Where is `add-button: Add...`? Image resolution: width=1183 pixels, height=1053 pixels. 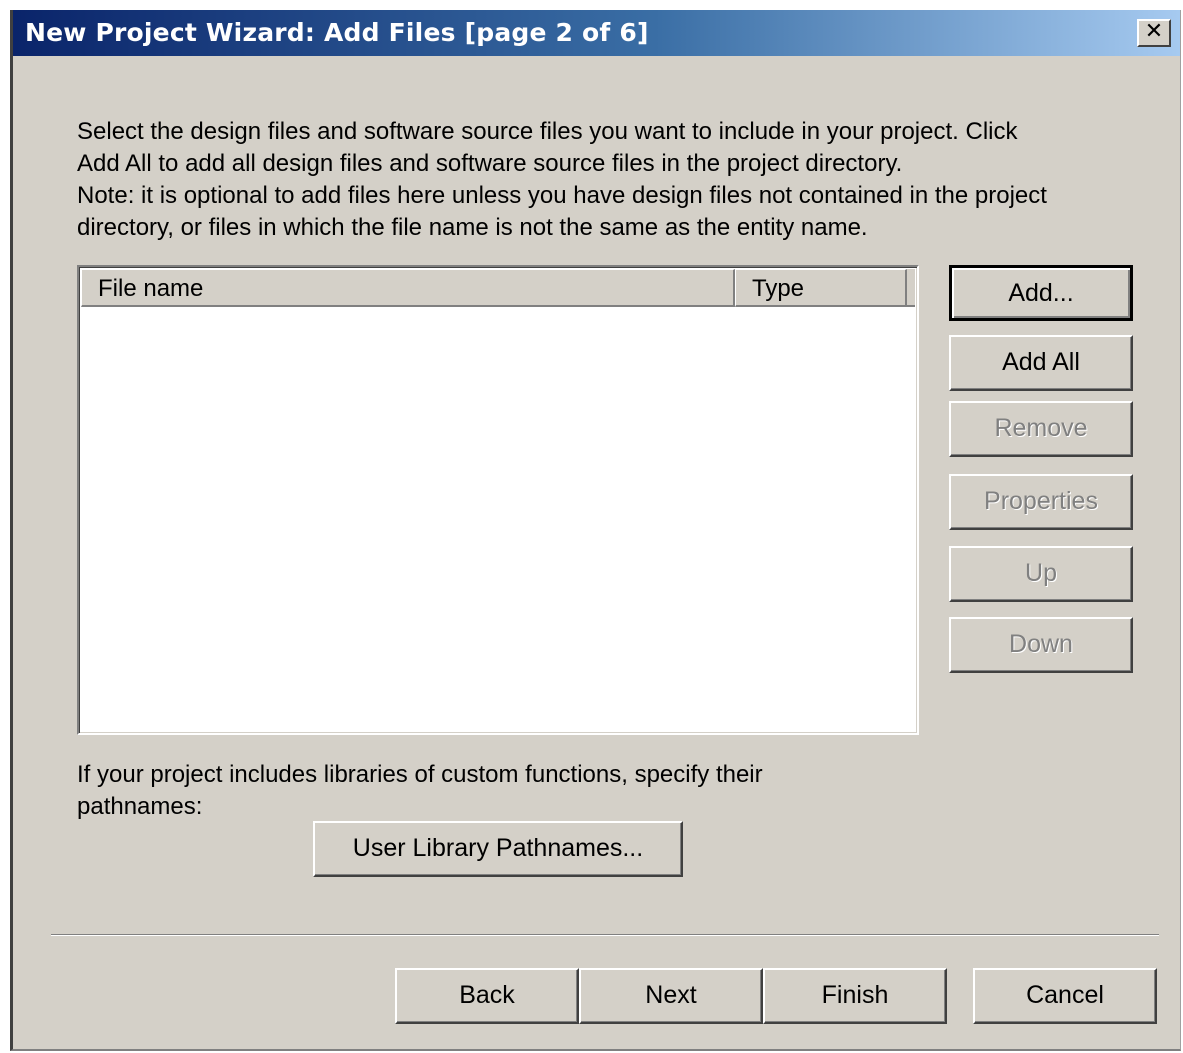
add-button: Add... is located at coordinates (1041, 293).